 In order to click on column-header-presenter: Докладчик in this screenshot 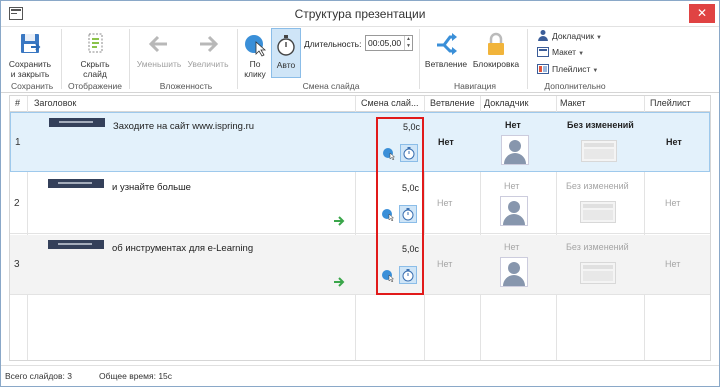, I will do `click(506, 103)`.